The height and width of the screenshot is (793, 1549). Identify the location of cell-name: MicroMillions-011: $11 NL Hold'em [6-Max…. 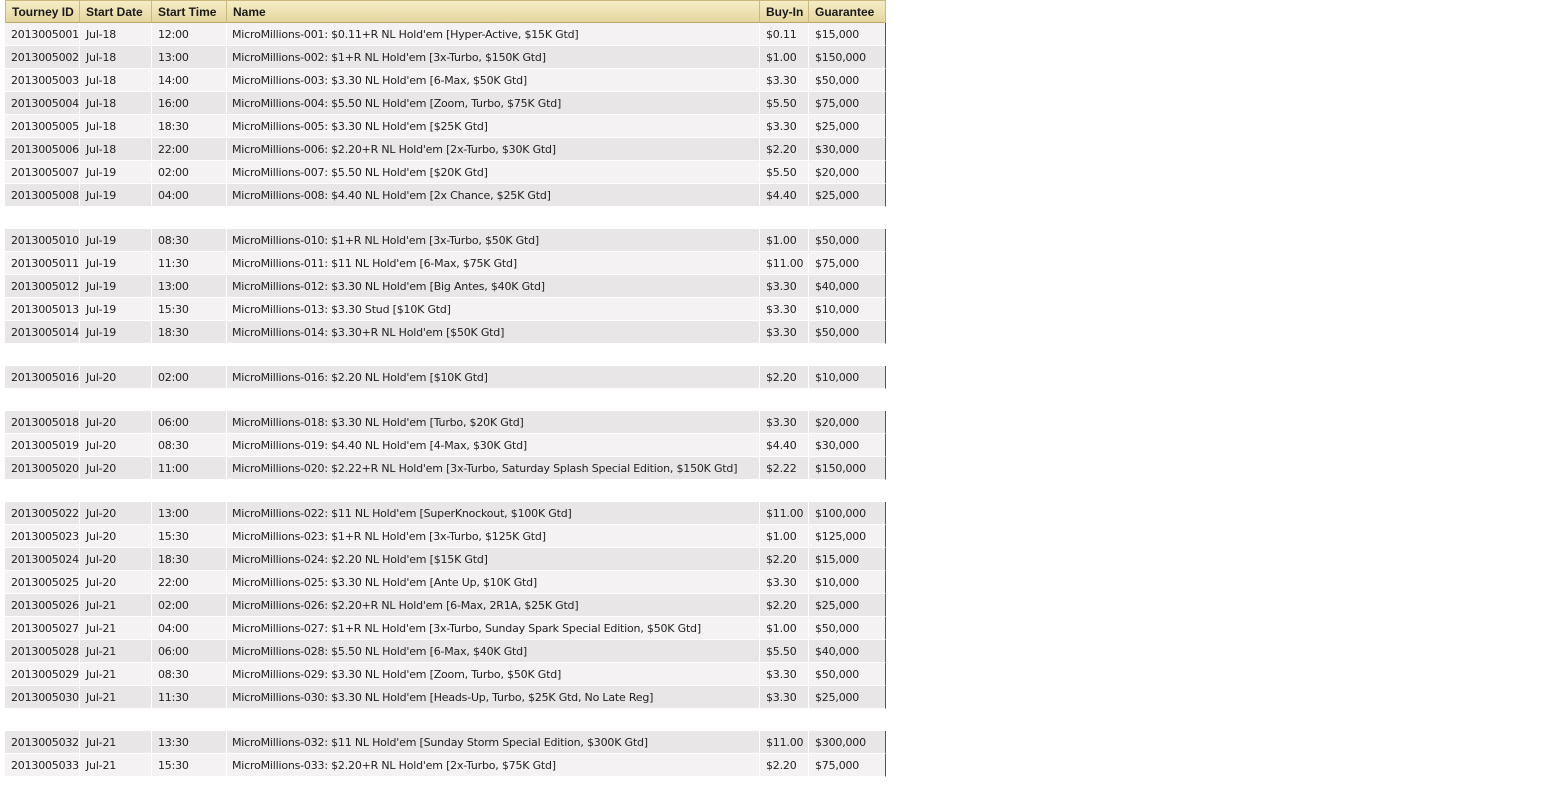
(493, 263).